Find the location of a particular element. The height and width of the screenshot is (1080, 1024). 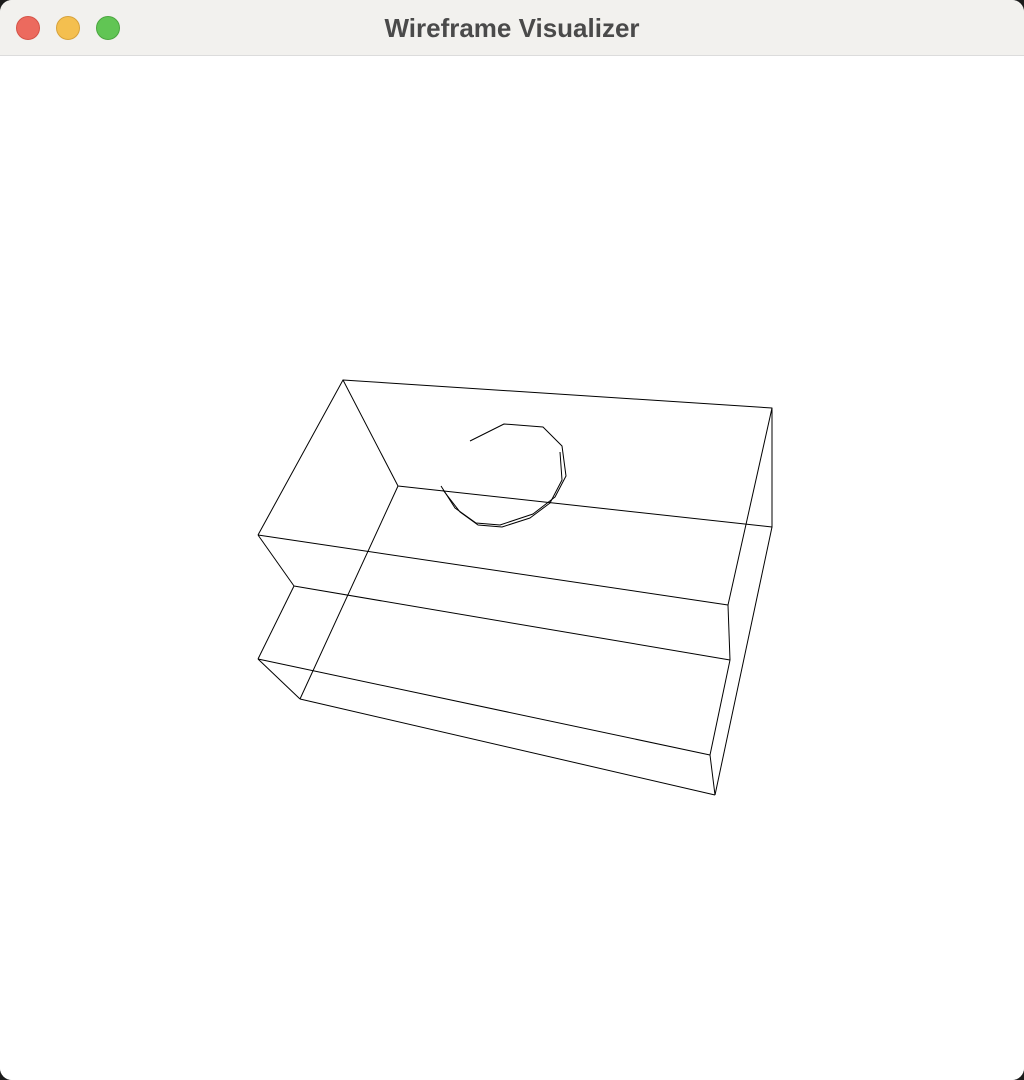

wireframe-top-face is located at coordinates (557, 453).